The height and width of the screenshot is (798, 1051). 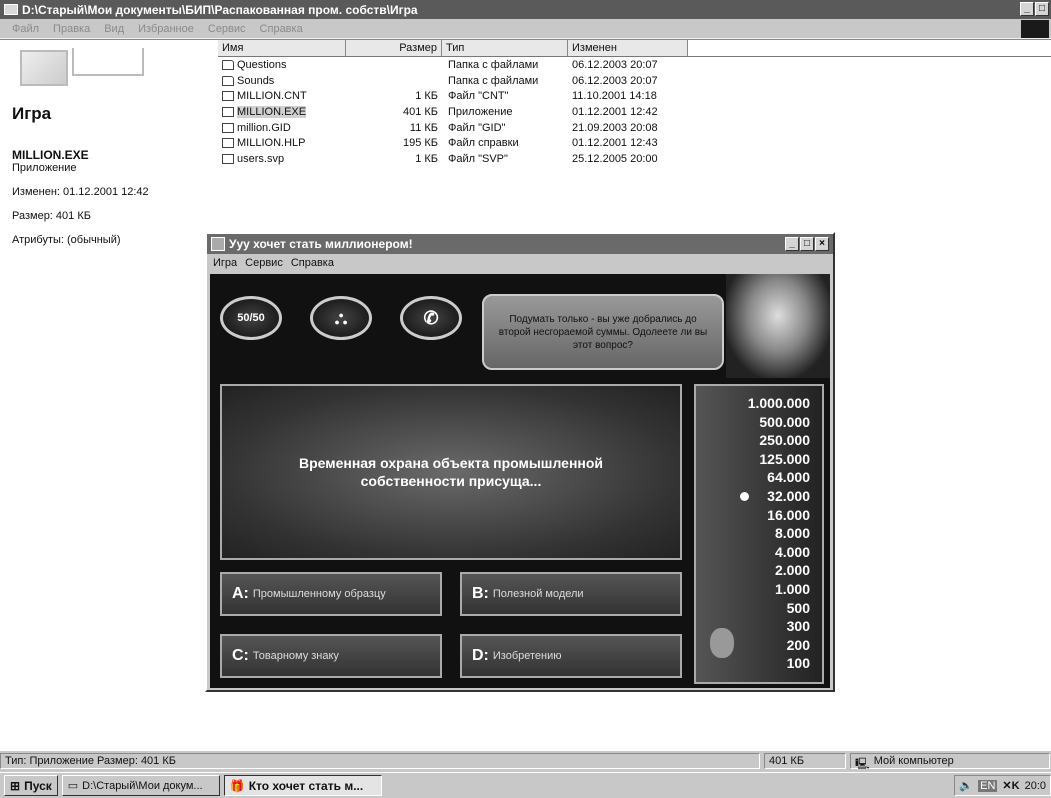 What do you see at coordinates (1010, 785) in the screenshot?
I see `tray-app-icon: ✕K` at bounding box center [1010, 785].